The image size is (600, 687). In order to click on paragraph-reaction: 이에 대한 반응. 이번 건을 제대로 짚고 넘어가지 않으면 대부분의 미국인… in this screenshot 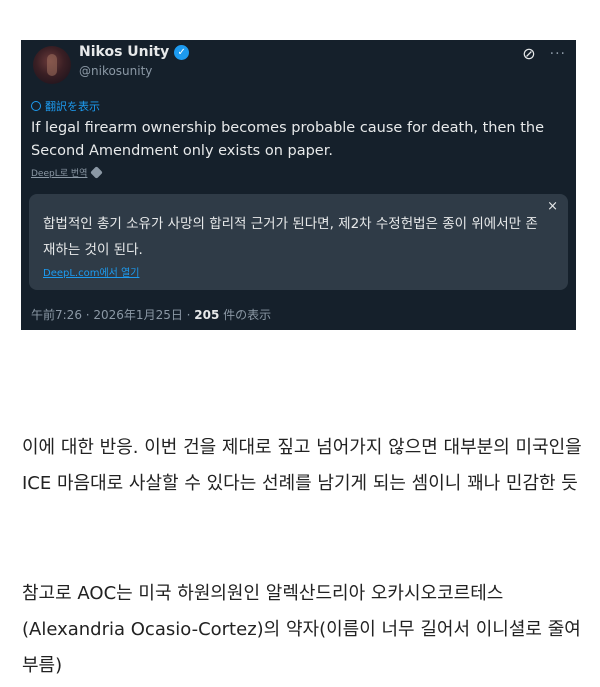, I will do `click(302, 465)`.